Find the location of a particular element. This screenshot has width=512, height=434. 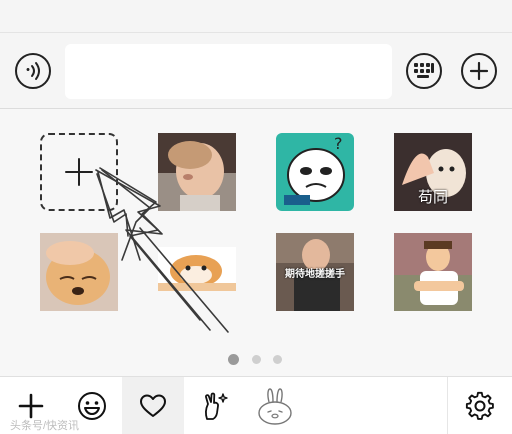

heart-icon is located at coordinates (153, 405).